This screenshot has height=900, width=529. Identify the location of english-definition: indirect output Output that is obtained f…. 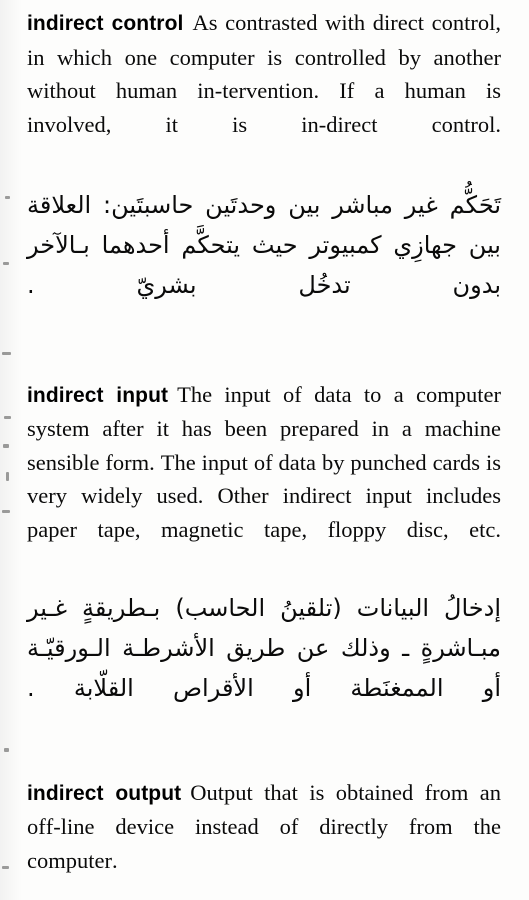
(264, 838).